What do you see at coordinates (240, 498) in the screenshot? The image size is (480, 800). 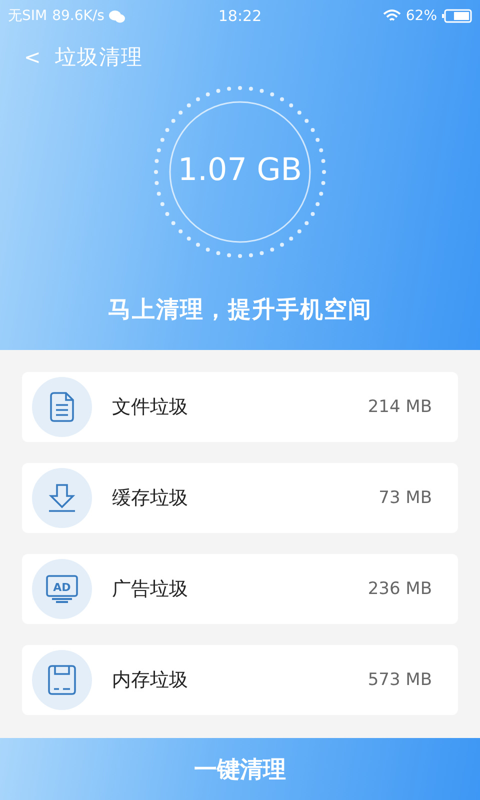 I see `junk-category-card: 缓存垃圾 73 MB` at bounding box center [240, 498].